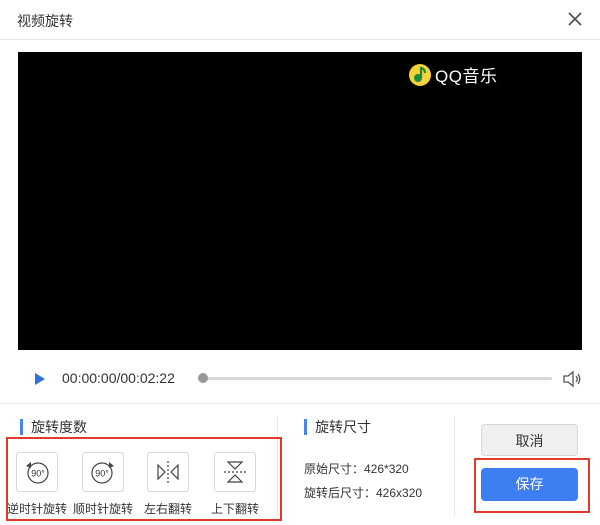 The height and width of the screenshot is (525, 600). Describe the element at coordinates (45, 21) in the screenshot. I see `window-title: 视频旋转` at that location.